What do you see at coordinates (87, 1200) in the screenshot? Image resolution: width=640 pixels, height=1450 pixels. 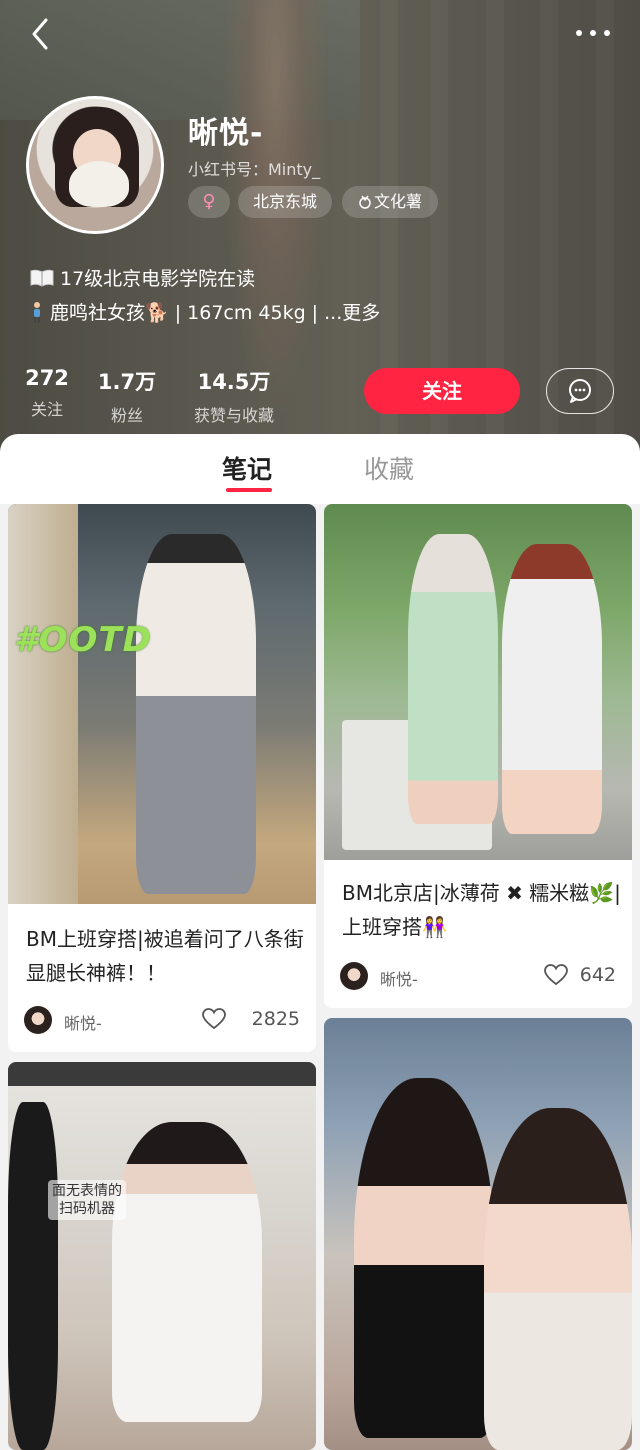 I see `caption-sticker: 面无表情的 扫码机器` at bounding box center [87, 1200].